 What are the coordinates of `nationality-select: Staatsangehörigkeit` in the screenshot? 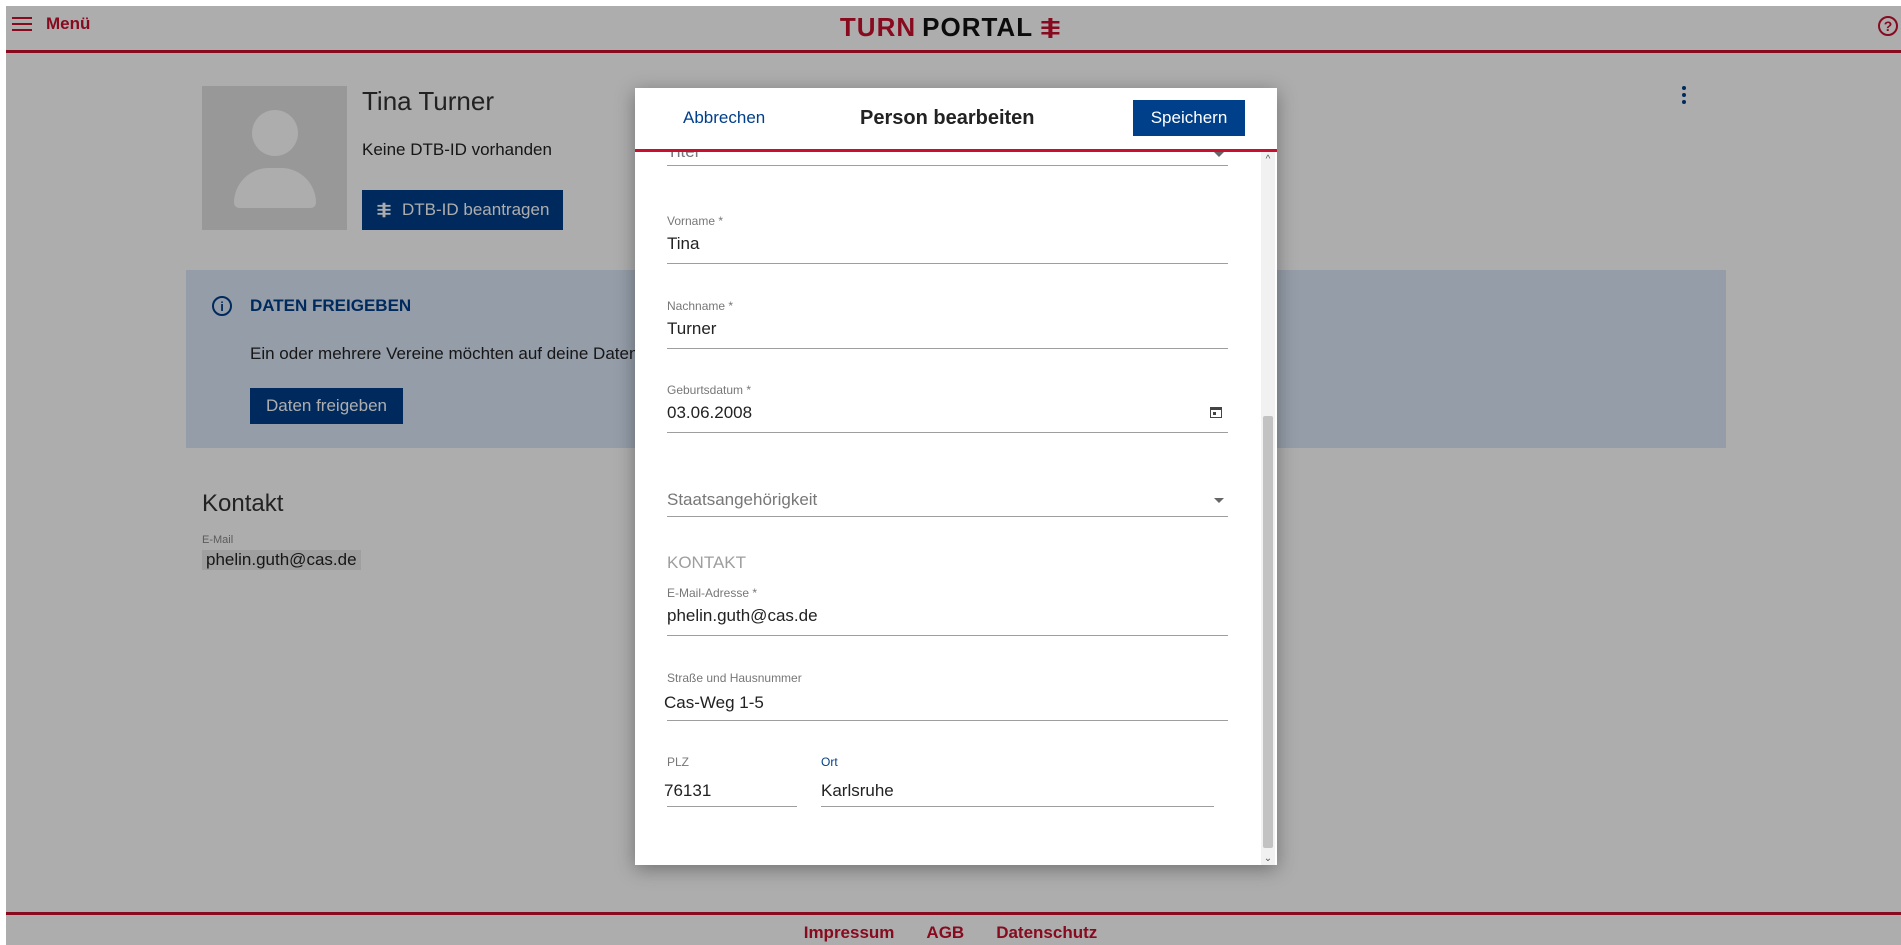 It's located at (947, 499).